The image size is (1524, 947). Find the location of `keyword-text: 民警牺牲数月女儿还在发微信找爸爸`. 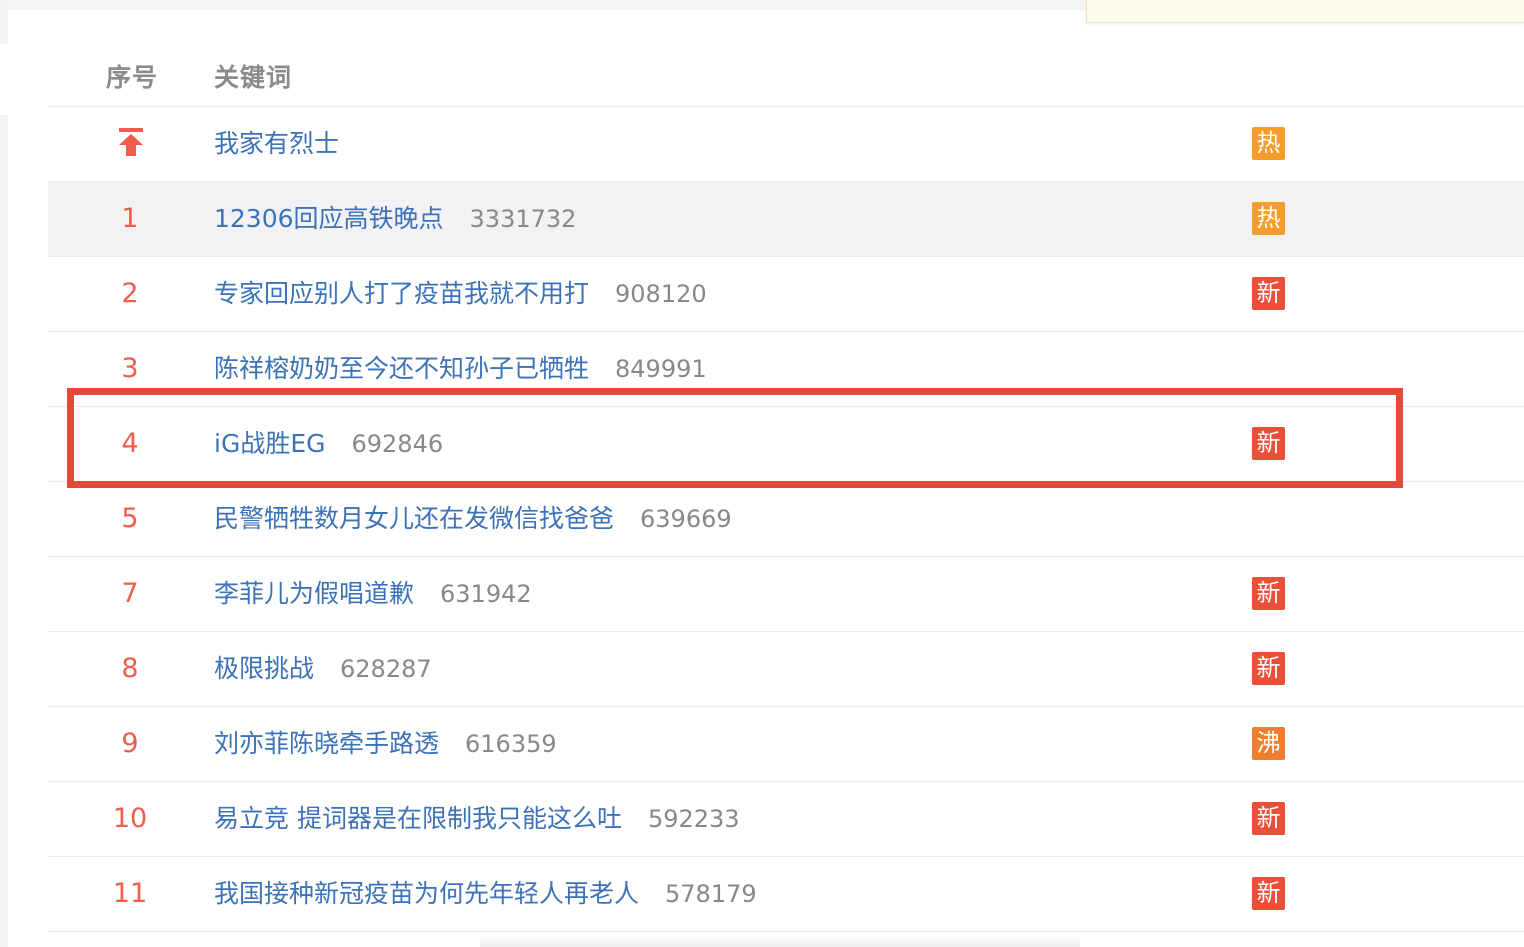

keyword-text: 民警牺牲数月女儿还在发微信找爸爸 is located at coordinates (414, 518).